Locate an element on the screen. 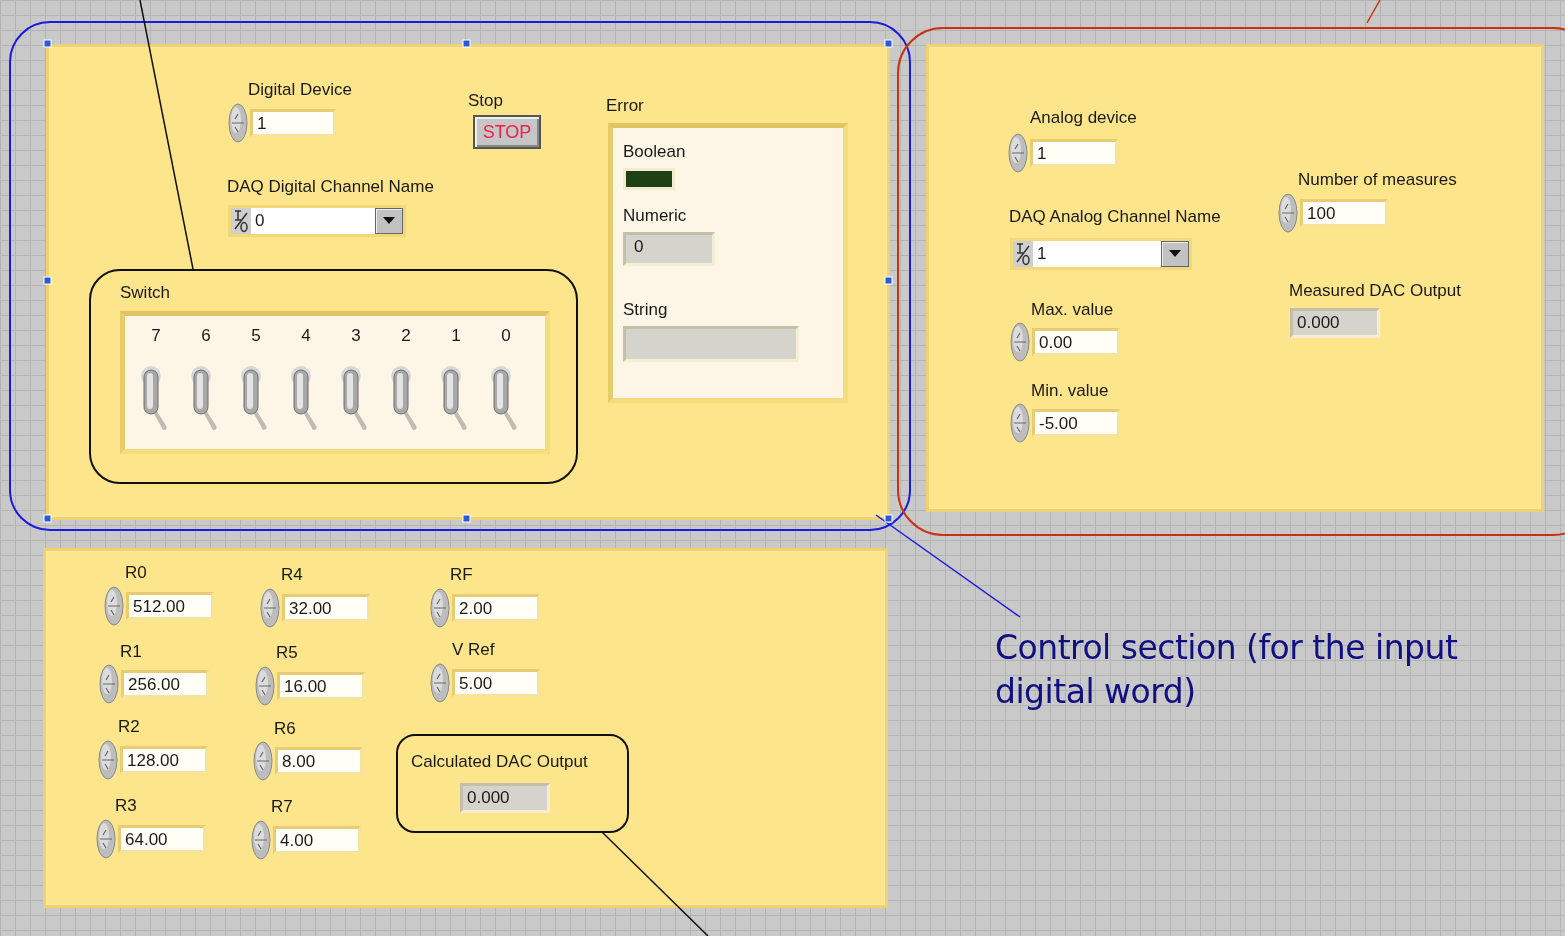 The height and width of the screenshot is (936, 1565). number-field: 512.00 is located at coordinates (170, 606).